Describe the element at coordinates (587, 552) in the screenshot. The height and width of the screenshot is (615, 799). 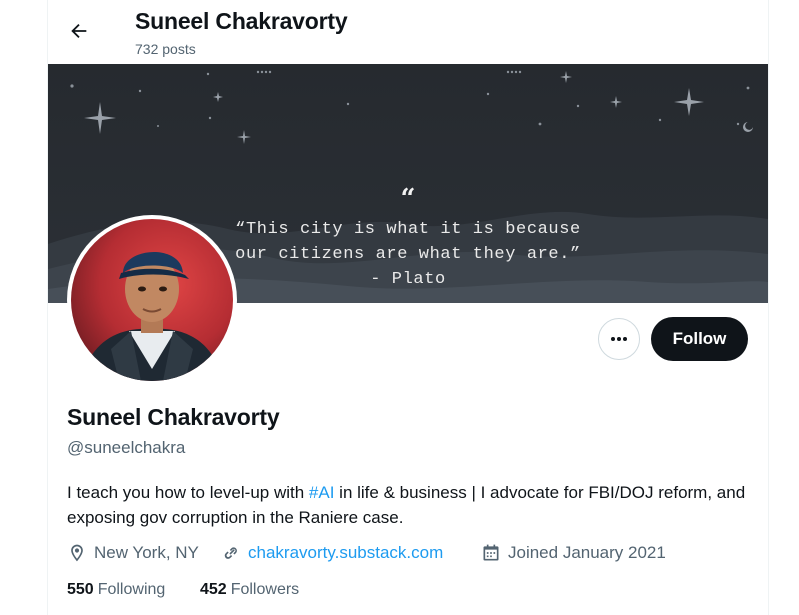
I see `joined-text: Joined January 2021` at that location.